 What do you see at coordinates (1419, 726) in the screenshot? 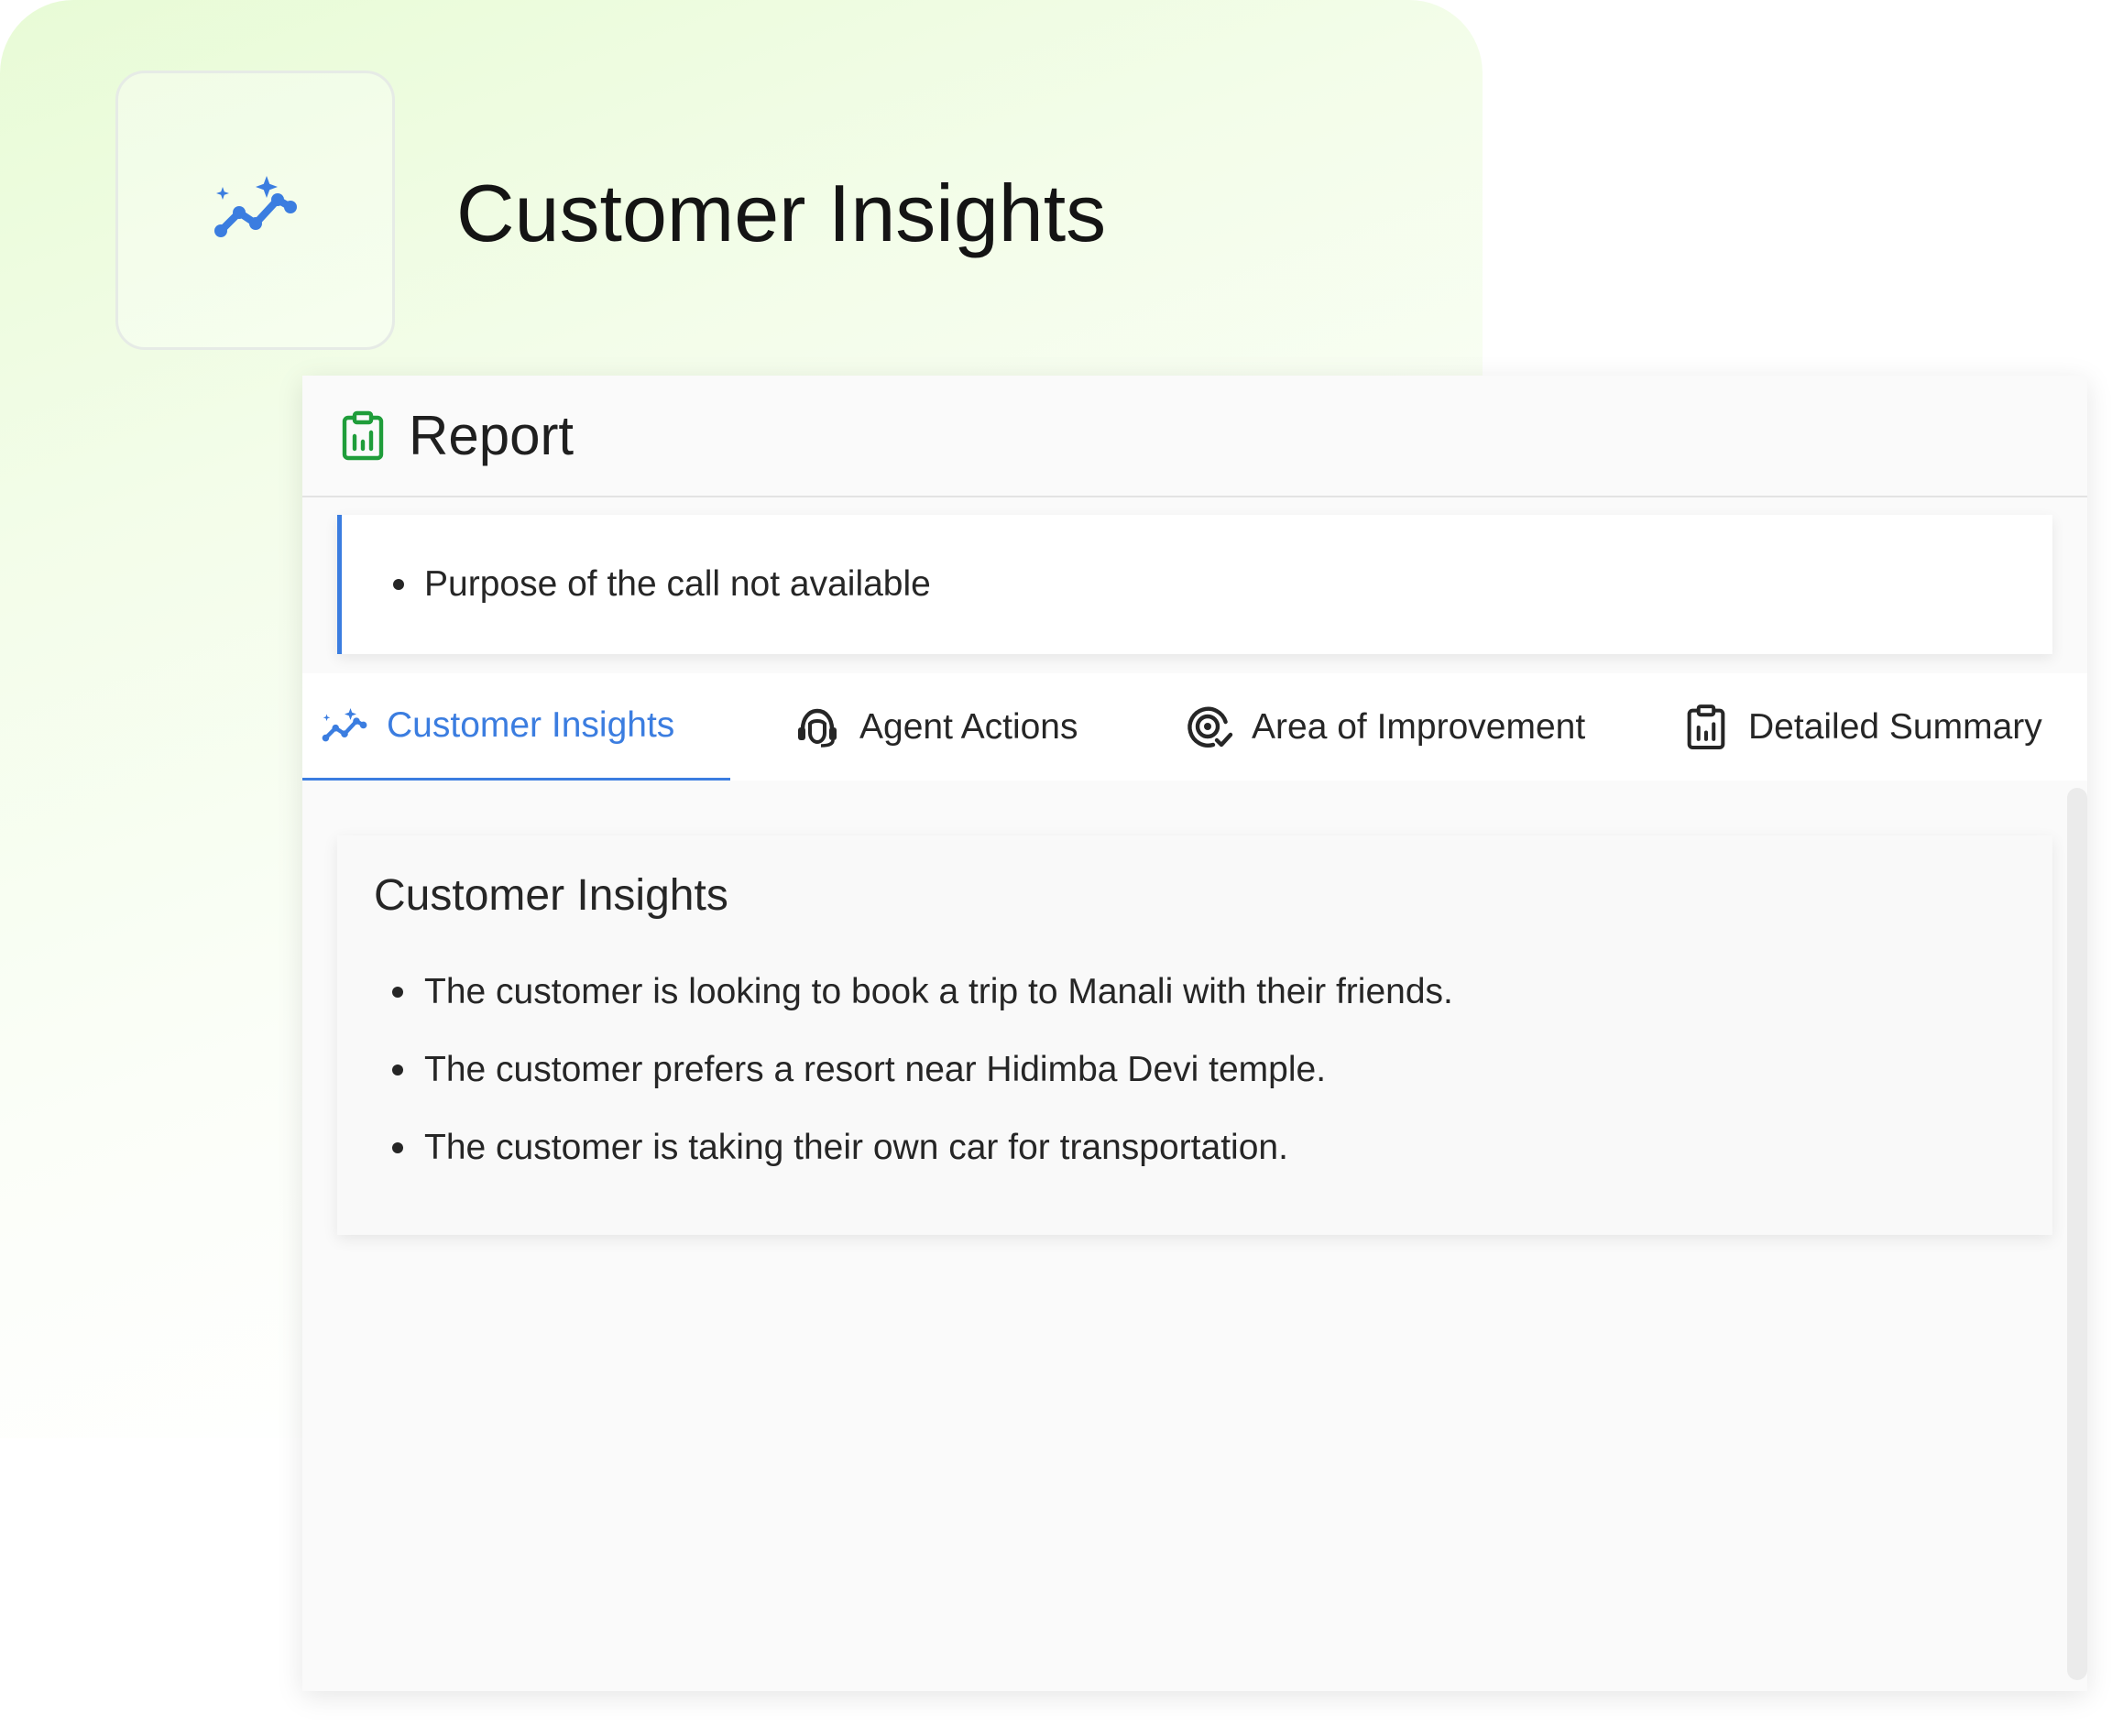
I see `tab-label: Area of Improvement` at bounding box center [1419, 726].